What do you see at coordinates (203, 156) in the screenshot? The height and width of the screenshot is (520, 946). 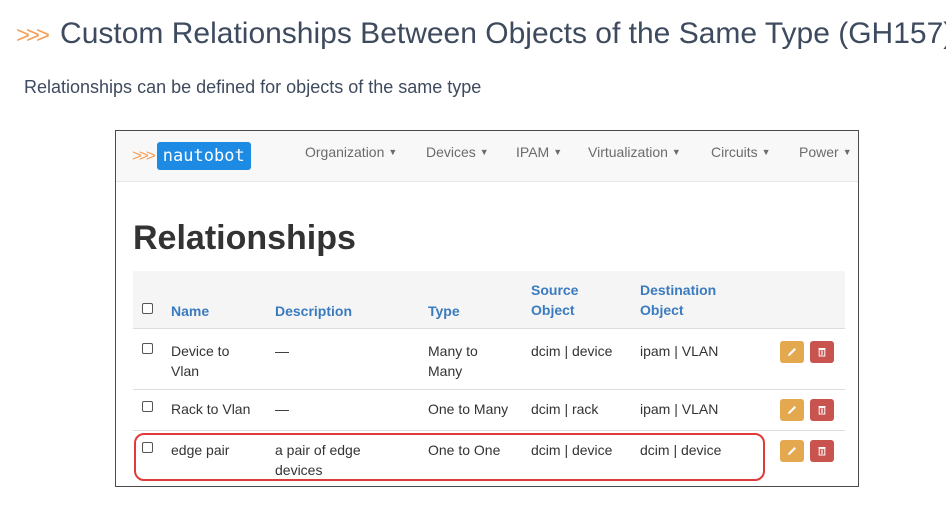 I see `brand-name: nautobot` at bounding box center [203, 156].